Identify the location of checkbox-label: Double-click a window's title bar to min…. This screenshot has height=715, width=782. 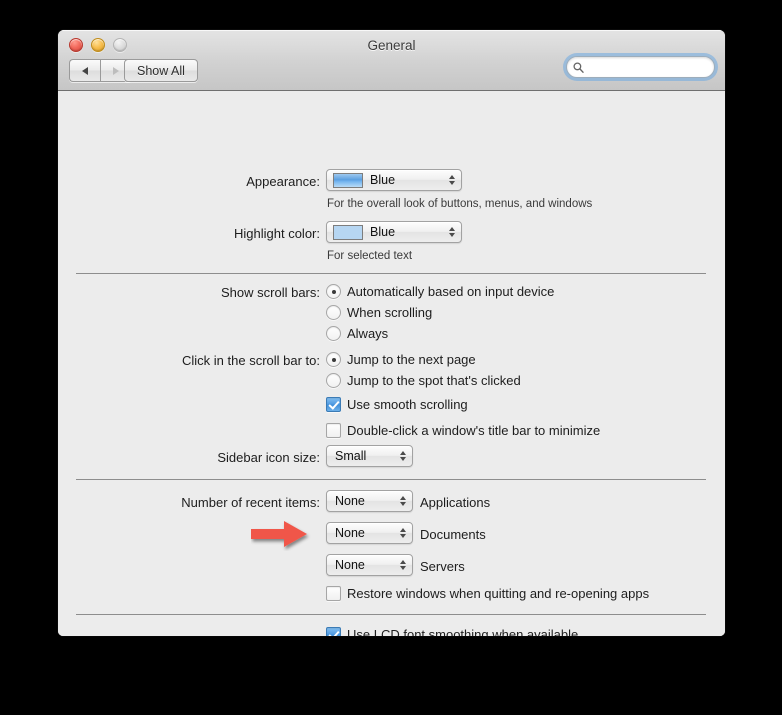
(474, 430).